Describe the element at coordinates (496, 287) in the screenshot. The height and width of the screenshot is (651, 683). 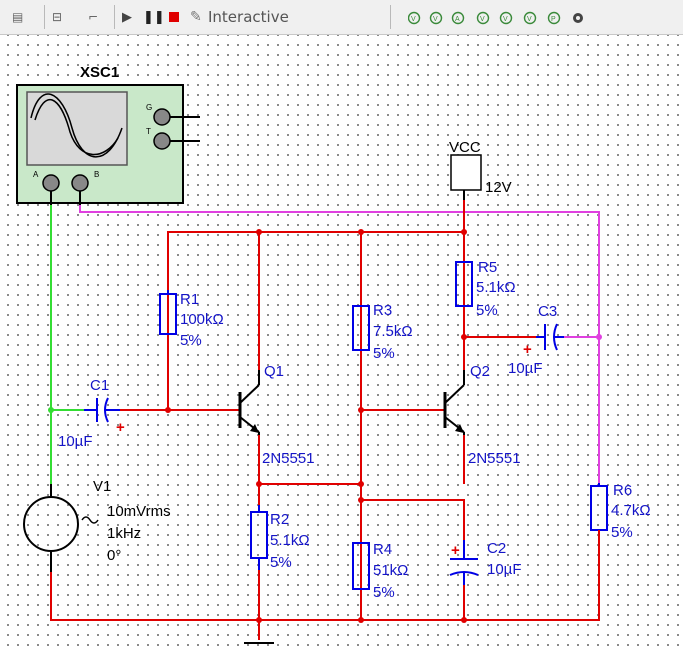
I see `r5-value: 5.1kΩ` at that location.